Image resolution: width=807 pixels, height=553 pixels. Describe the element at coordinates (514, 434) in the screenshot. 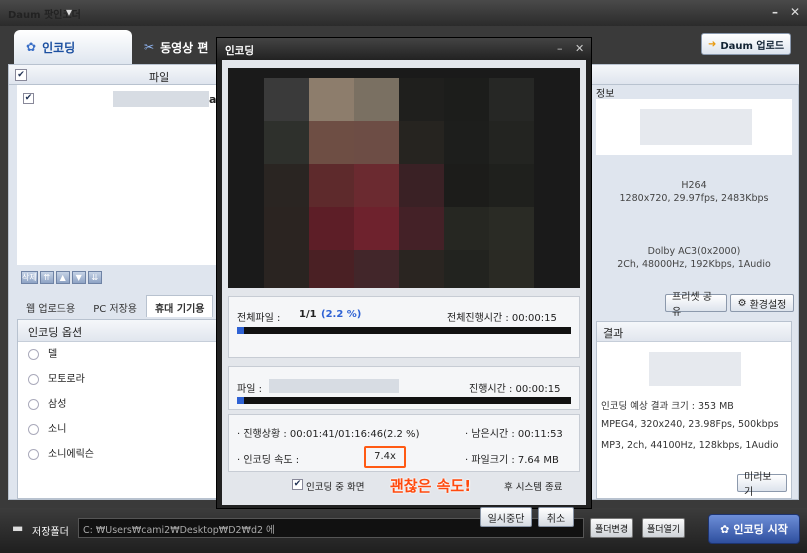

I see `remaining-time: · 남은시간 : 00:11:53` at that location.